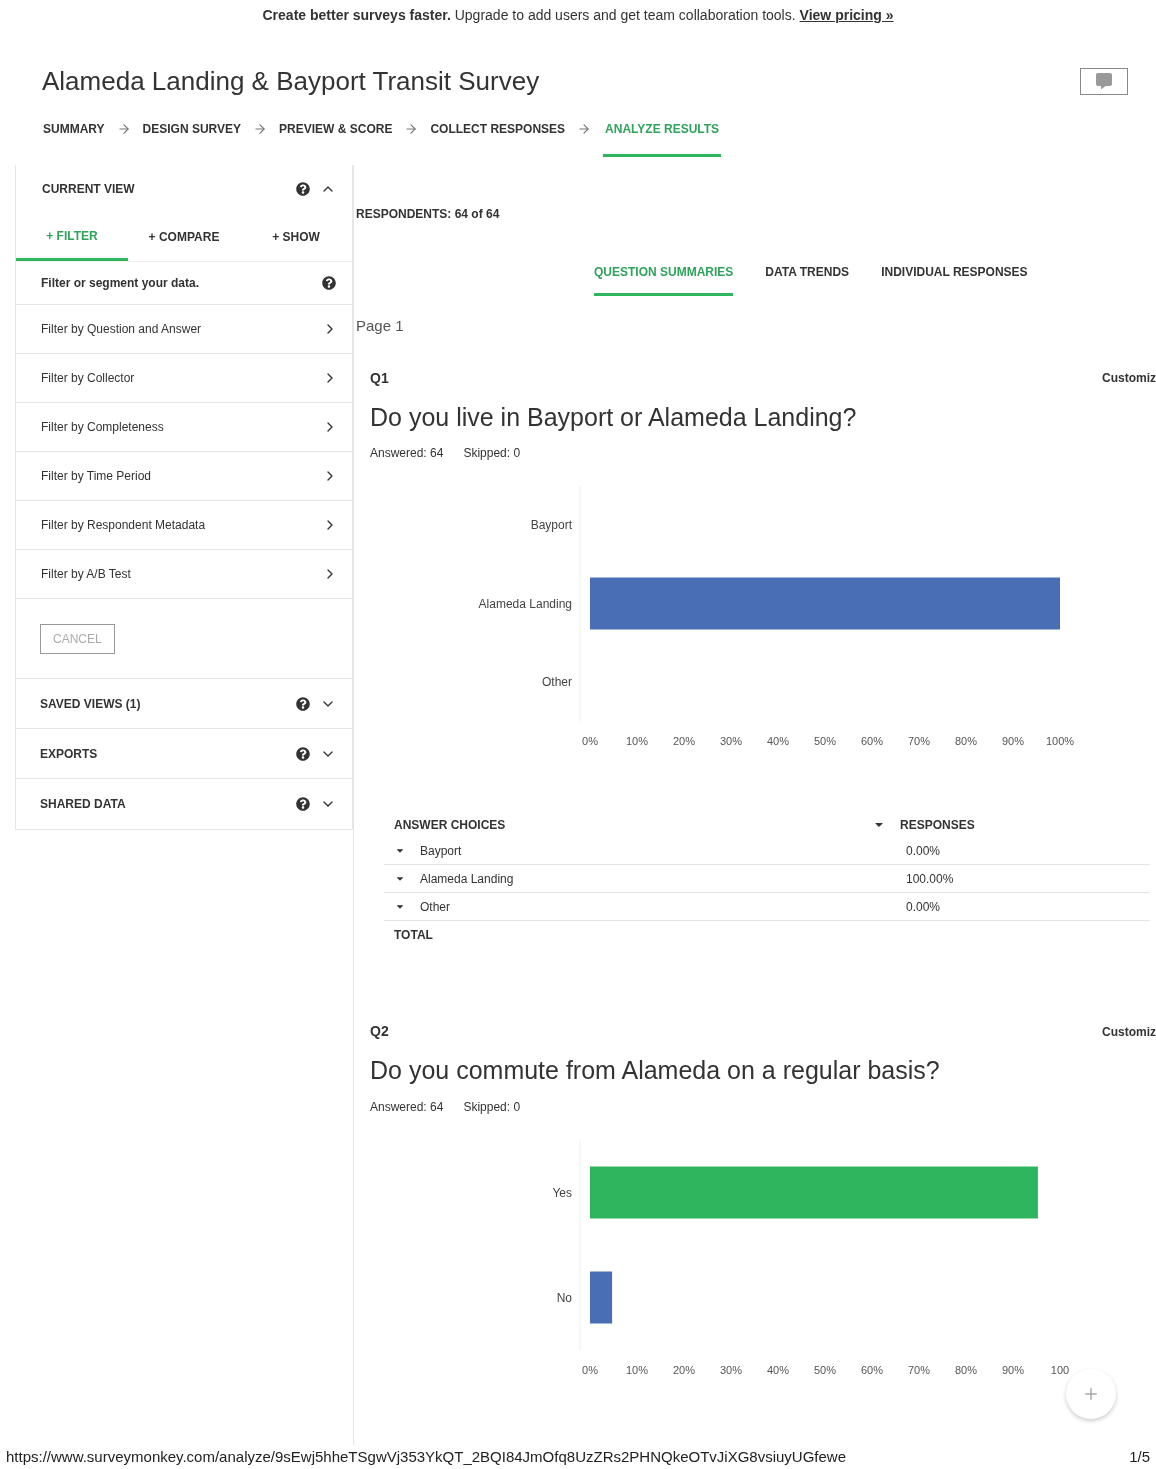  Describe the element at coordinates (184, 237) in the screenshot. I see `view-tab: + COMPARE` at that location.